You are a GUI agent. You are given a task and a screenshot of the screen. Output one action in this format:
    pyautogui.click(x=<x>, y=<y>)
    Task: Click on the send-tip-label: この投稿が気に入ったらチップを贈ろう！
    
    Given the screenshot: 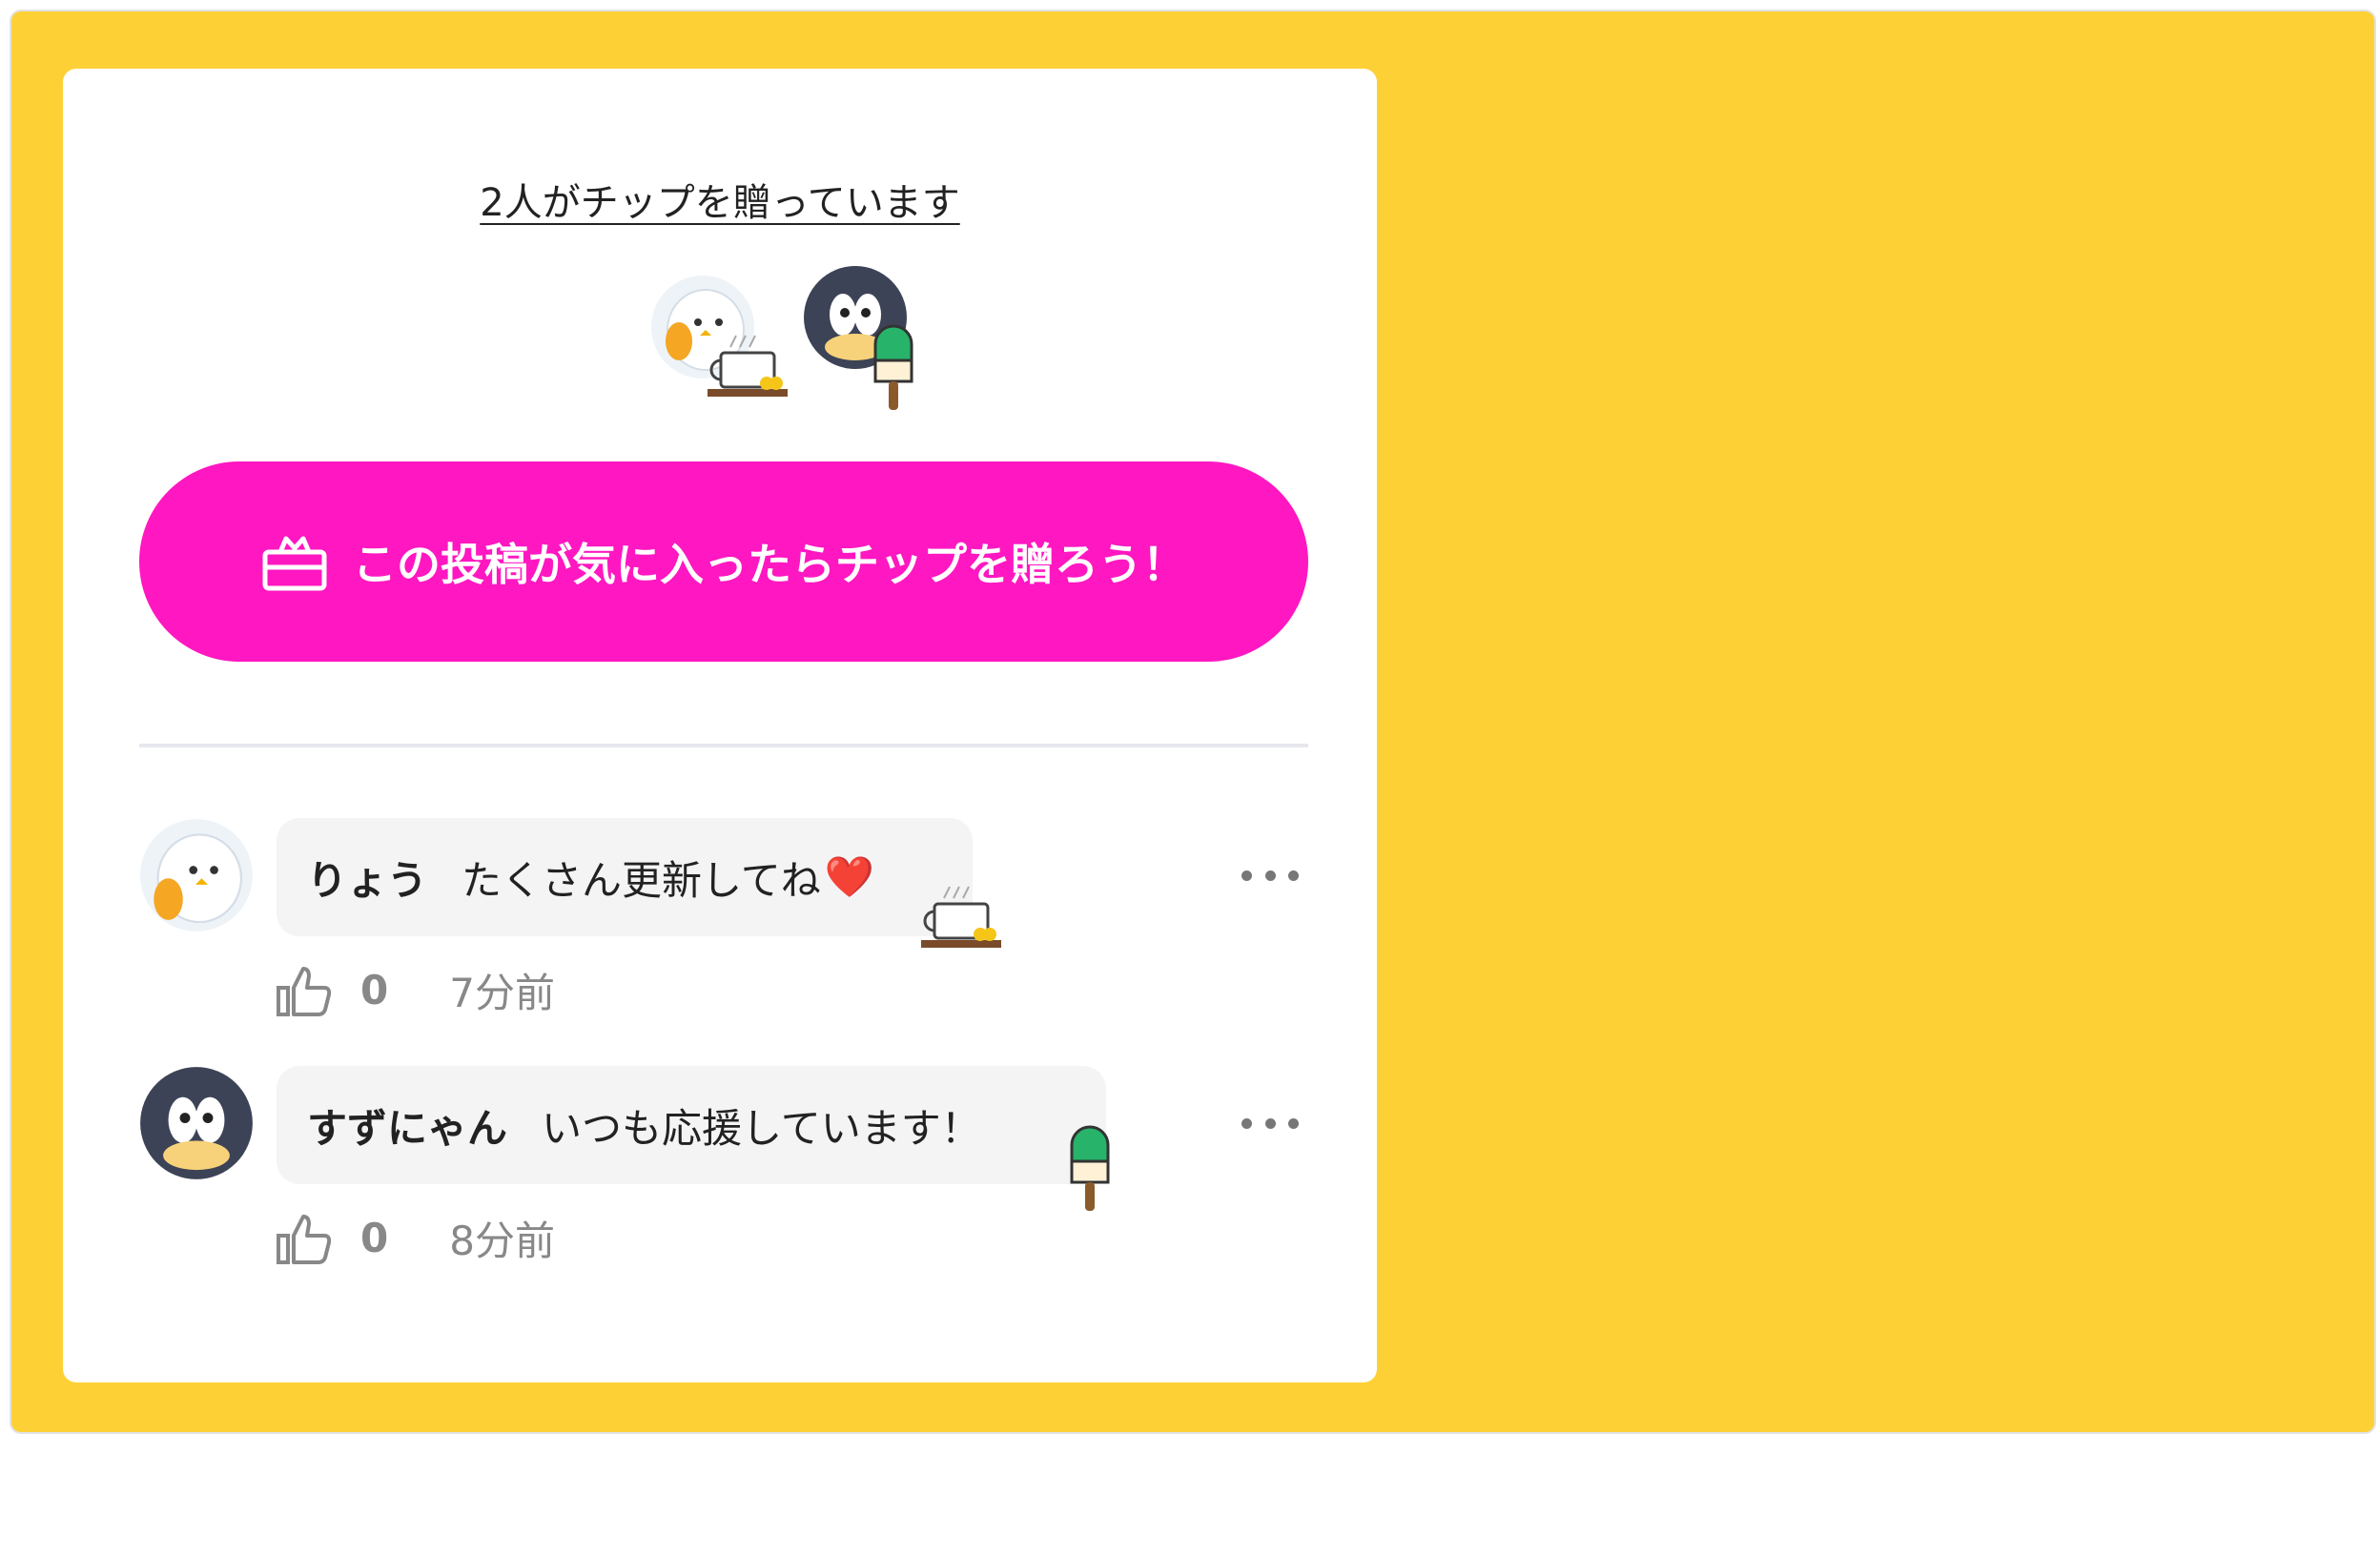 What is the action you would take?
    pyautogui.click(x=770, y=564)
    